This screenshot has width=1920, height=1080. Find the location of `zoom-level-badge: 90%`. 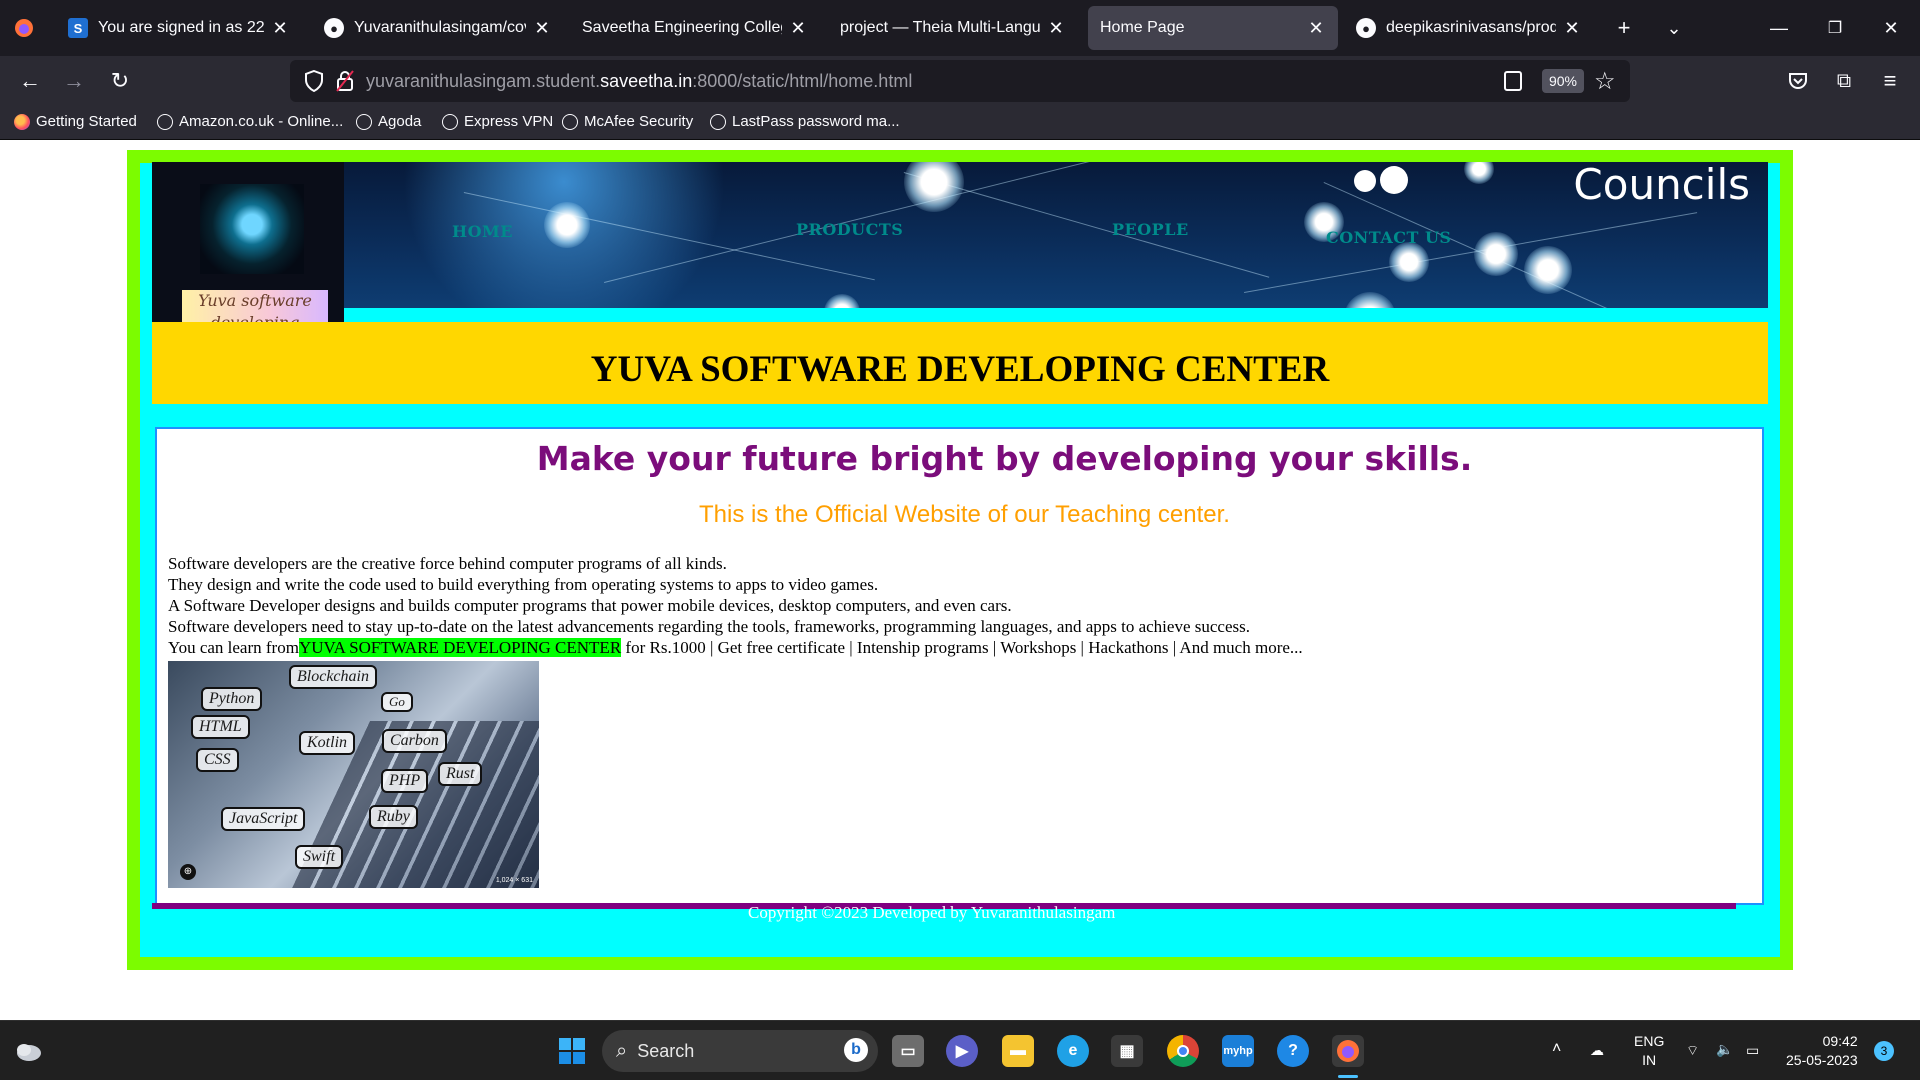

zoom-level-badge: 90% is located at coordinates (1563, 81).